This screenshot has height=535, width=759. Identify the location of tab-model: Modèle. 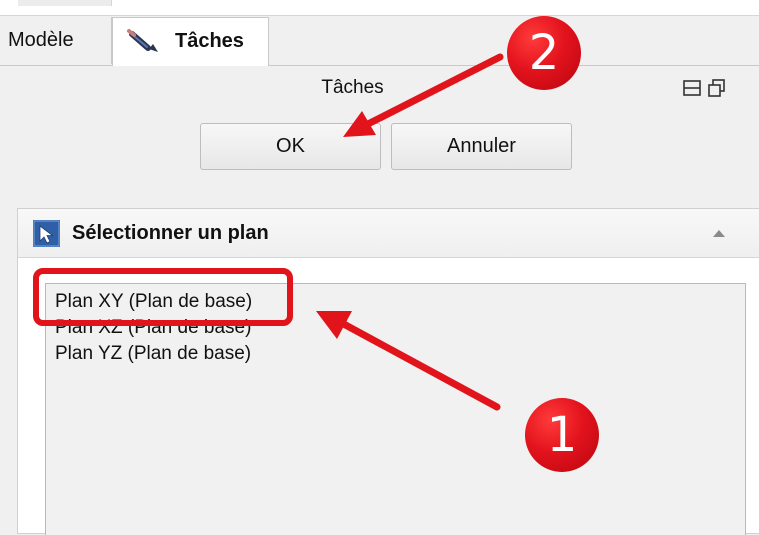
(56, 40).